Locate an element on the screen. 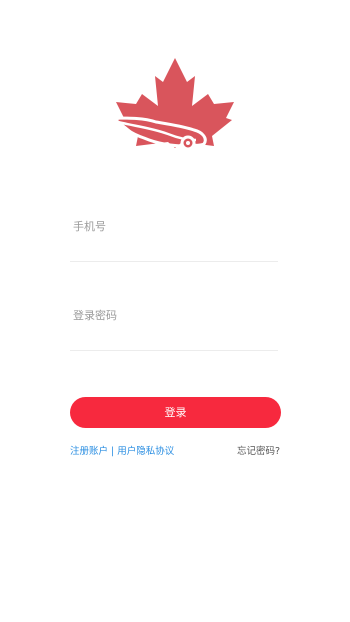 The image size is (350, 622). phone-field is located at coordinates (174, 236).